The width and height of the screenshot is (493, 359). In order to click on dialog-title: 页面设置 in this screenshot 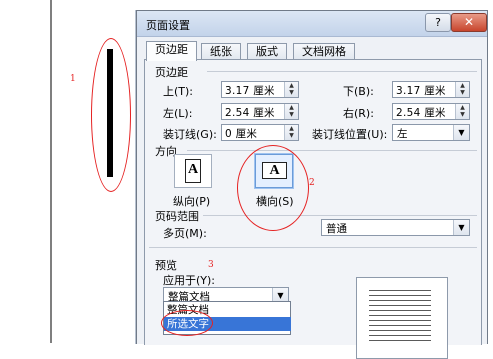, I will do `click(168, 25)`.